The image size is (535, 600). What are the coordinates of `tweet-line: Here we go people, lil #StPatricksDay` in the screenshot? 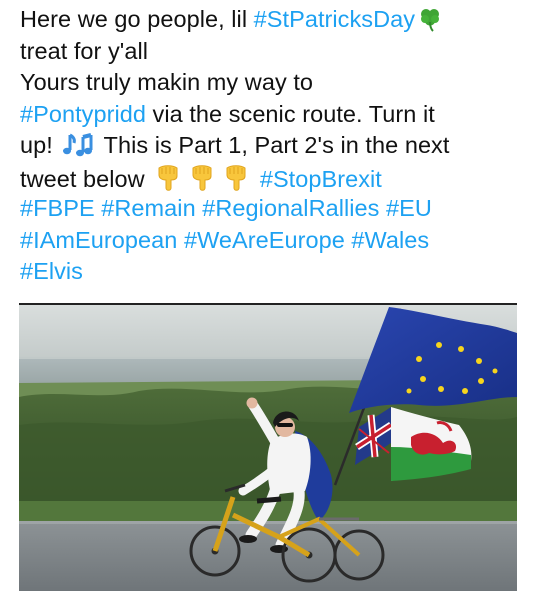 It's located at (272, 20).